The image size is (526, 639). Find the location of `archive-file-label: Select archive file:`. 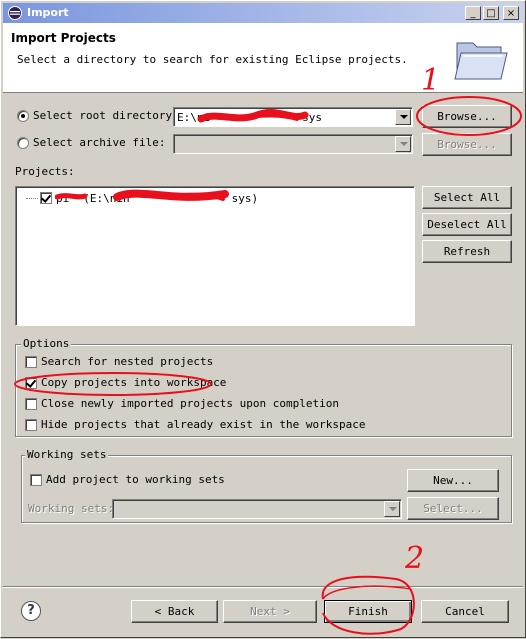

archive-file-label: Select archive file: is located at coordinates (99, 142).